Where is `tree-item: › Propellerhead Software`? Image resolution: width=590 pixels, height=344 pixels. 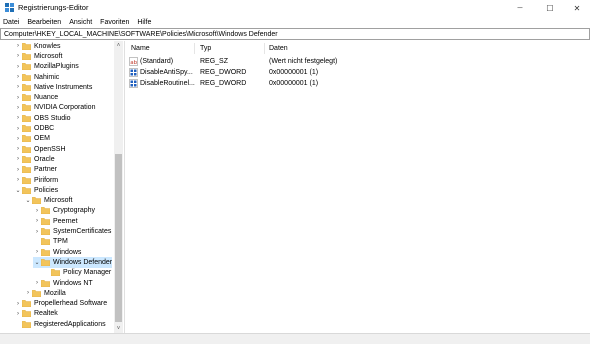
tree-item: › Propellerhead Software is located at coordinates (60, 304).